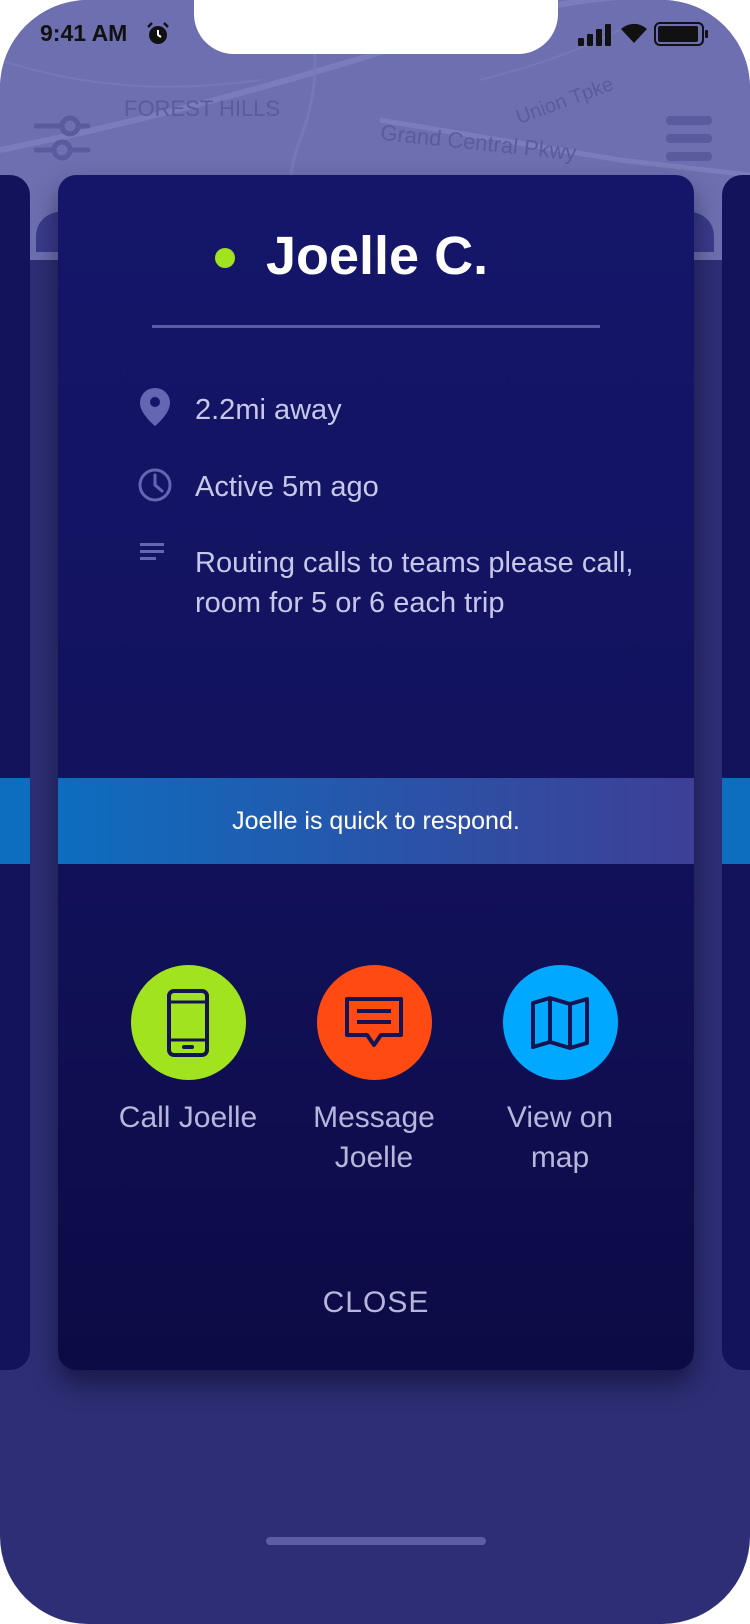 The image size is (750, 1624). I want to click on message-button-circle, so click(374, 1022).